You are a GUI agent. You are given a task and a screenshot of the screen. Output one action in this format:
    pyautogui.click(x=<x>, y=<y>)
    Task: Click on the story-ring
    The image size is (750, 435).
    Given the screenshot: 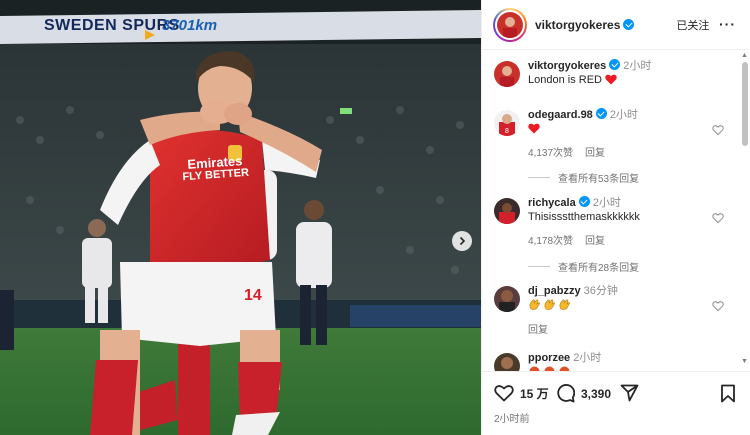 What is the action you would take?
    pyautogui.click(x=510, y=24)
    